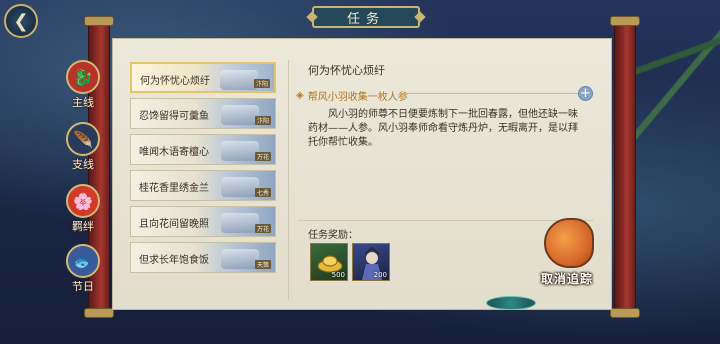 This screenshot has width=720, height=344. I want to click on tab-main-label: 主线, so click(83, 102).